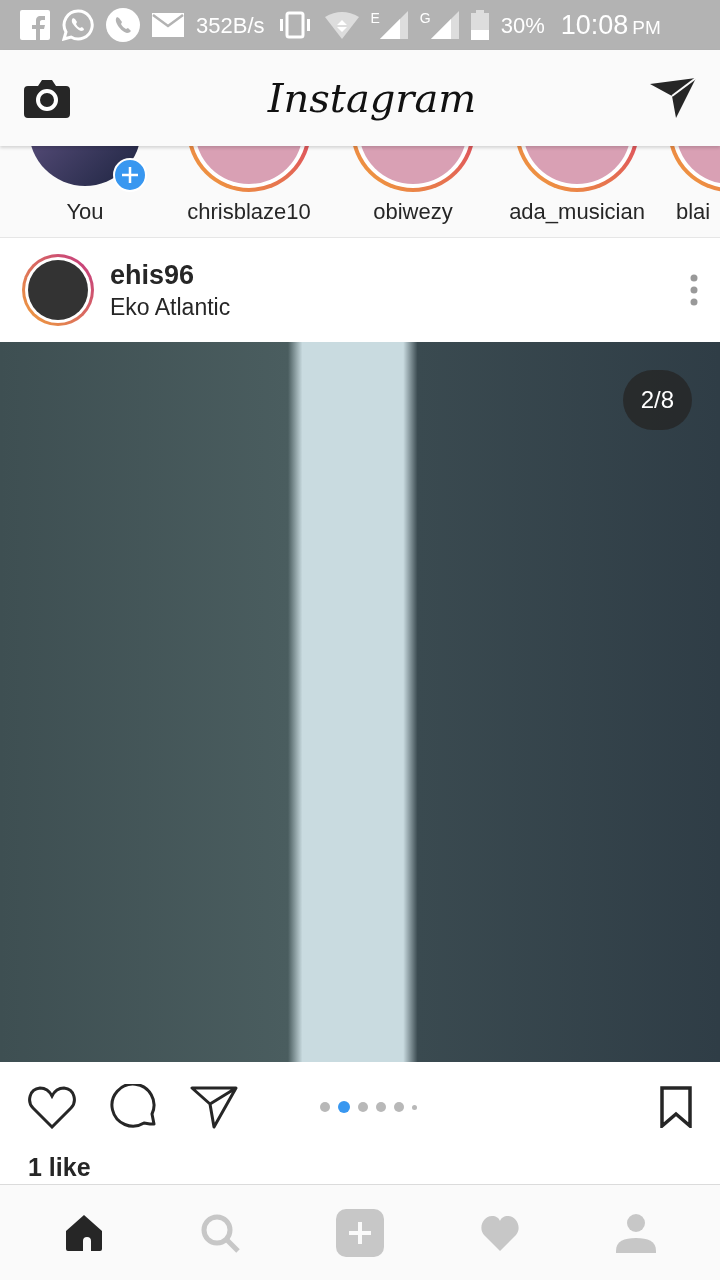  What do you see at coordinates (392, 307) in the screenshot?
I see `post-location: Eko Atlantic` at bounding box center [392, 307].